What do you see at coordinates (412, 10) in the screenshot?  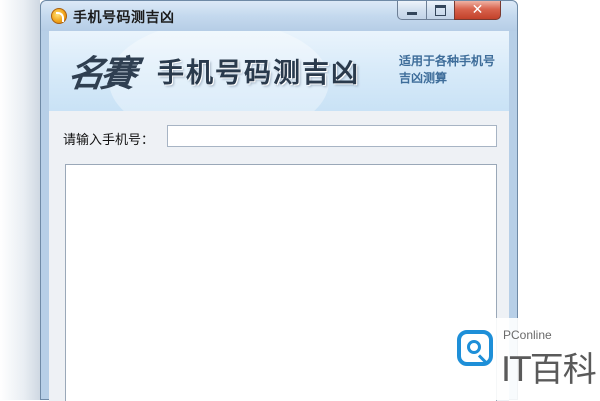 I see `minimize-button` at bounding box center [412, 10].